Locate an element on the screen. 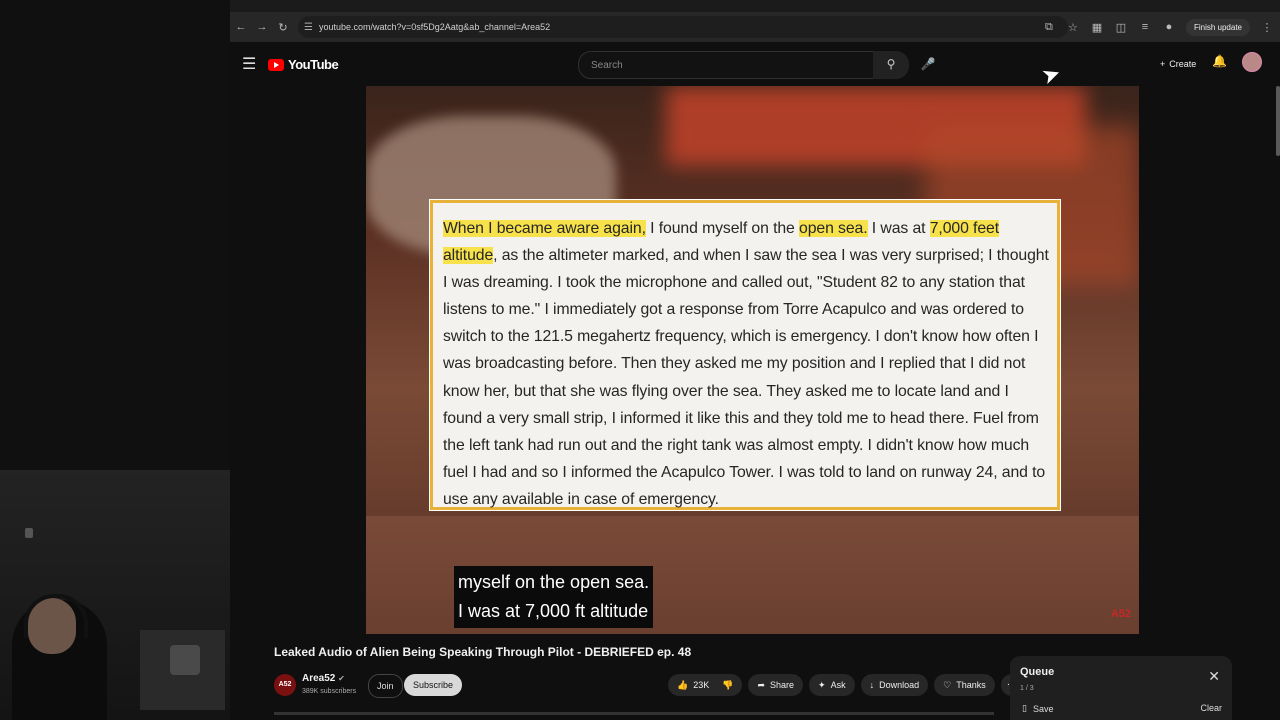 This screenshot has height=720, width=1280. subscriber-count: 389K subscribers is located at coordinates (329, 691).